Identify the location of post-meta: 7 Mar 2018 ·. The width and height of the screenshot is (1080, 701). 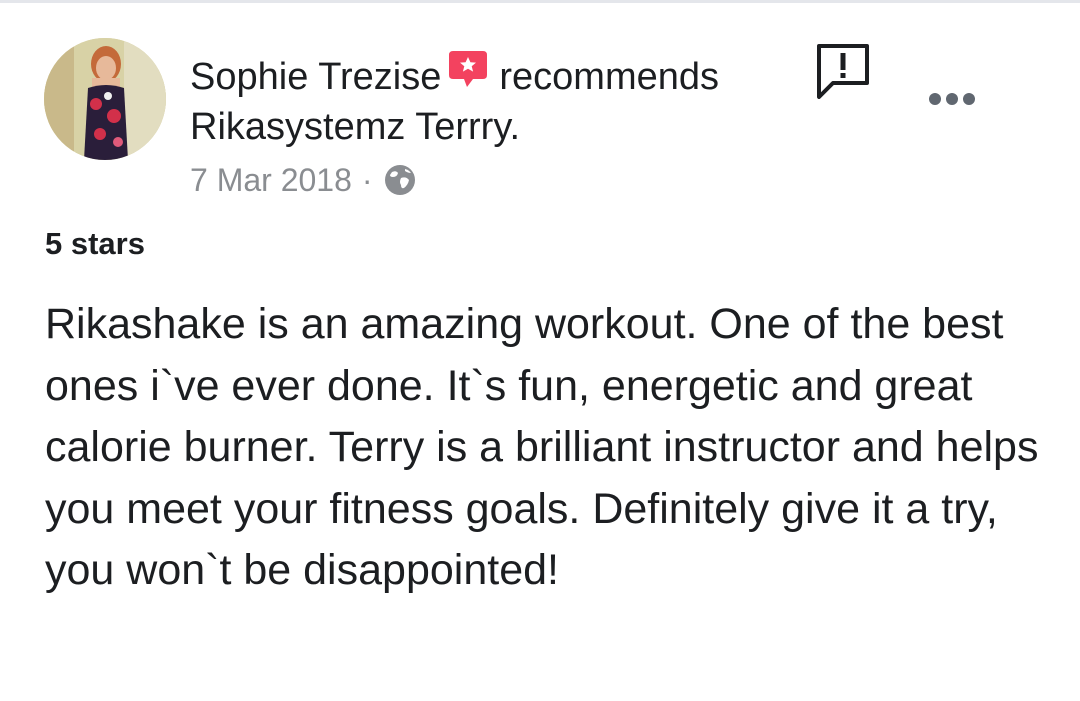
(303, 180).